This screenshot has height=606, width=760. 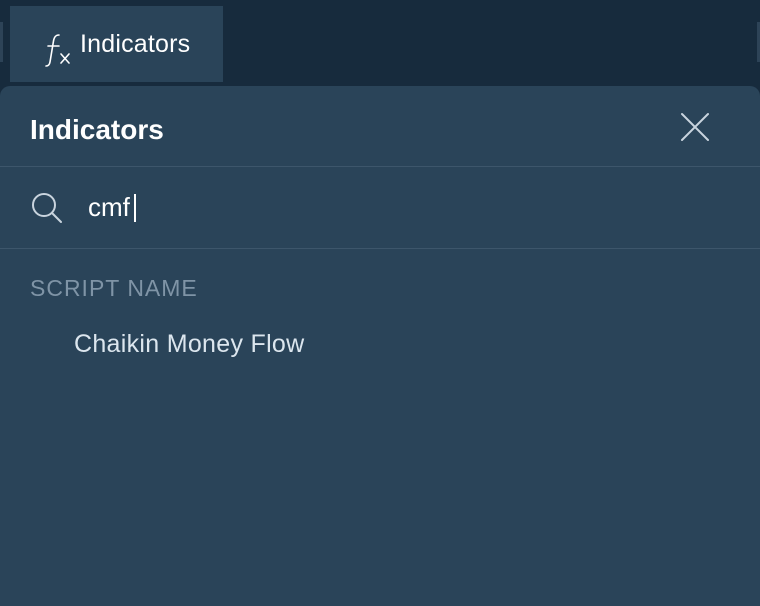 I want to click on close-button, so click(x=695, y=127).